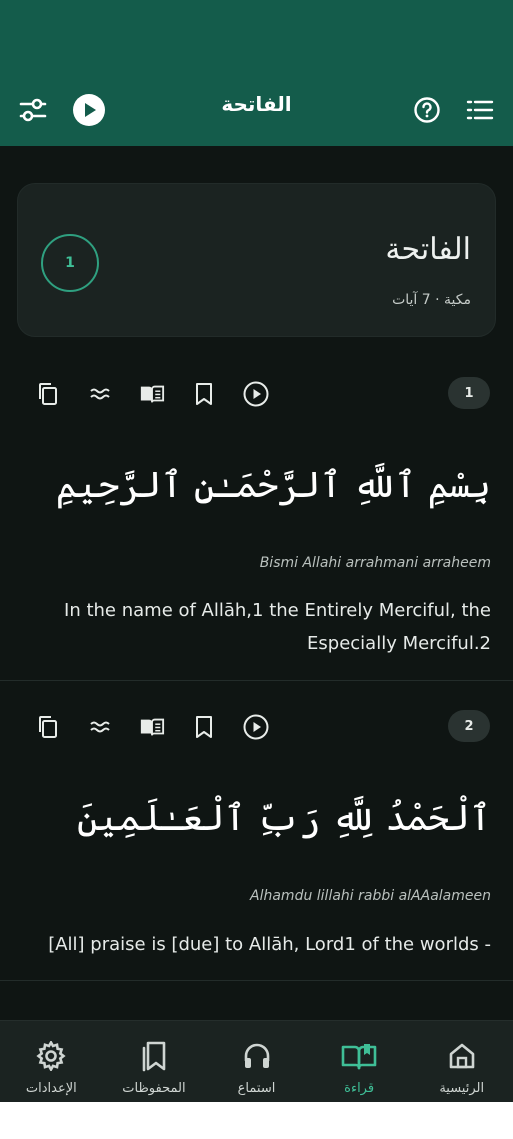  I want to click on nav-home: الرئيسية, so click(461, 1061).